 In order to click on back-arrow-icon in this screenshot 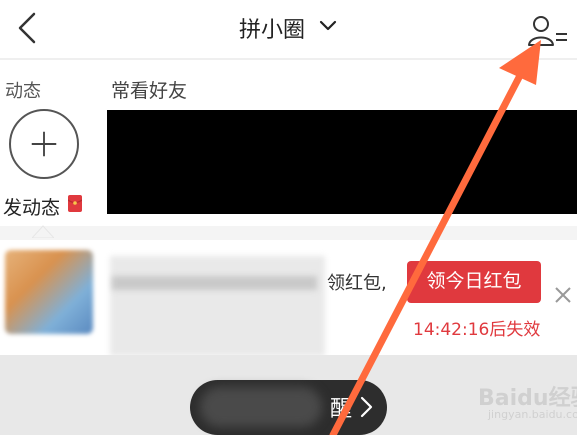, I will do `click(28, 28)`.